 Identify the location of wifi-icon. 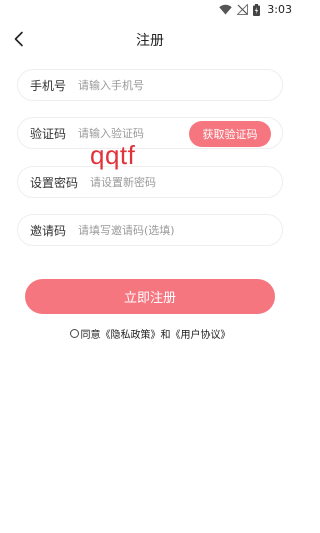
(225, 9).